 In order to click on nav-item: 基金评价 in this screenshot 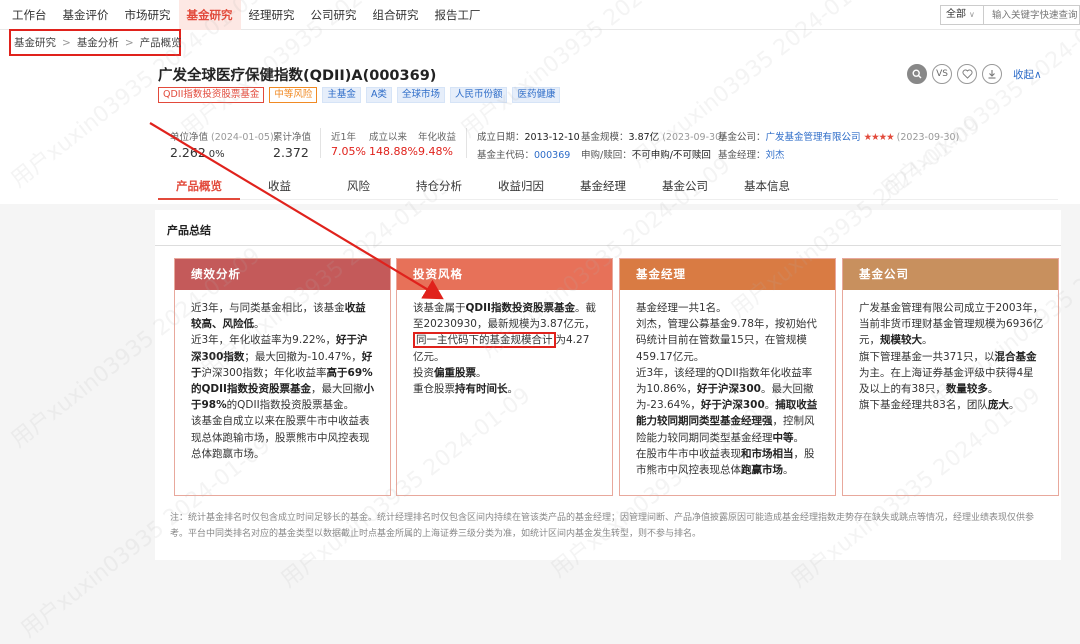, I will do `click(86, 15)`.